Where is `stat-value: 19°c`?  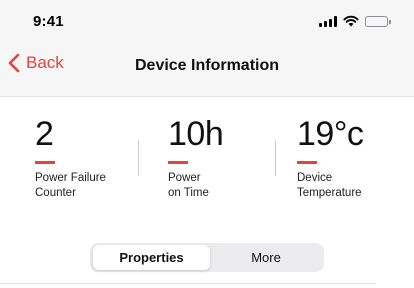 stat-value: 19°c is located at coordinates (330, 134).